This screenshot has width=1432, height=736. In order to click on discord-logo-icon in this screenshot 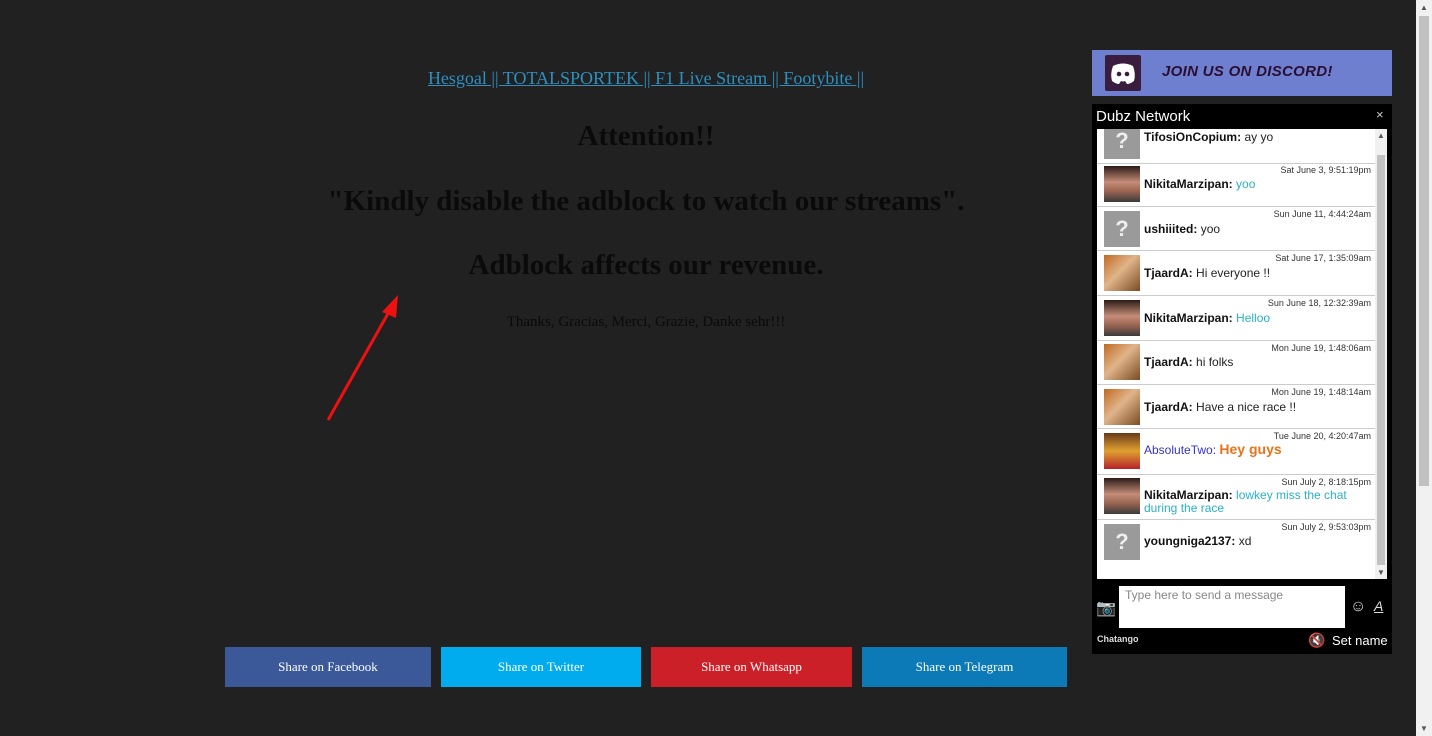, I will do `click(1123, 73)`.